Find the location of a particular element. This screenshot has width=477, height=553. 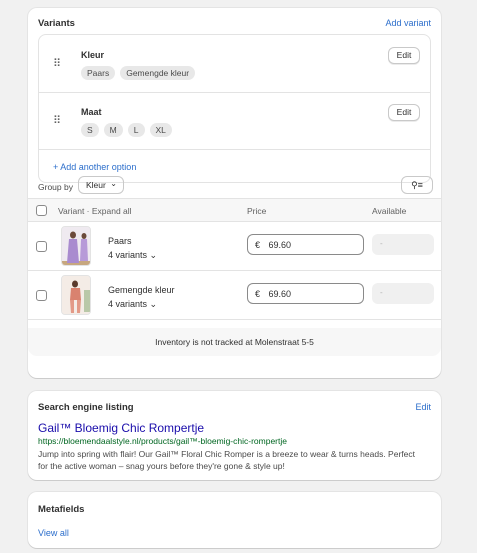

variant-column-header: Variant · Expand all is located at coordinates (95, 211).